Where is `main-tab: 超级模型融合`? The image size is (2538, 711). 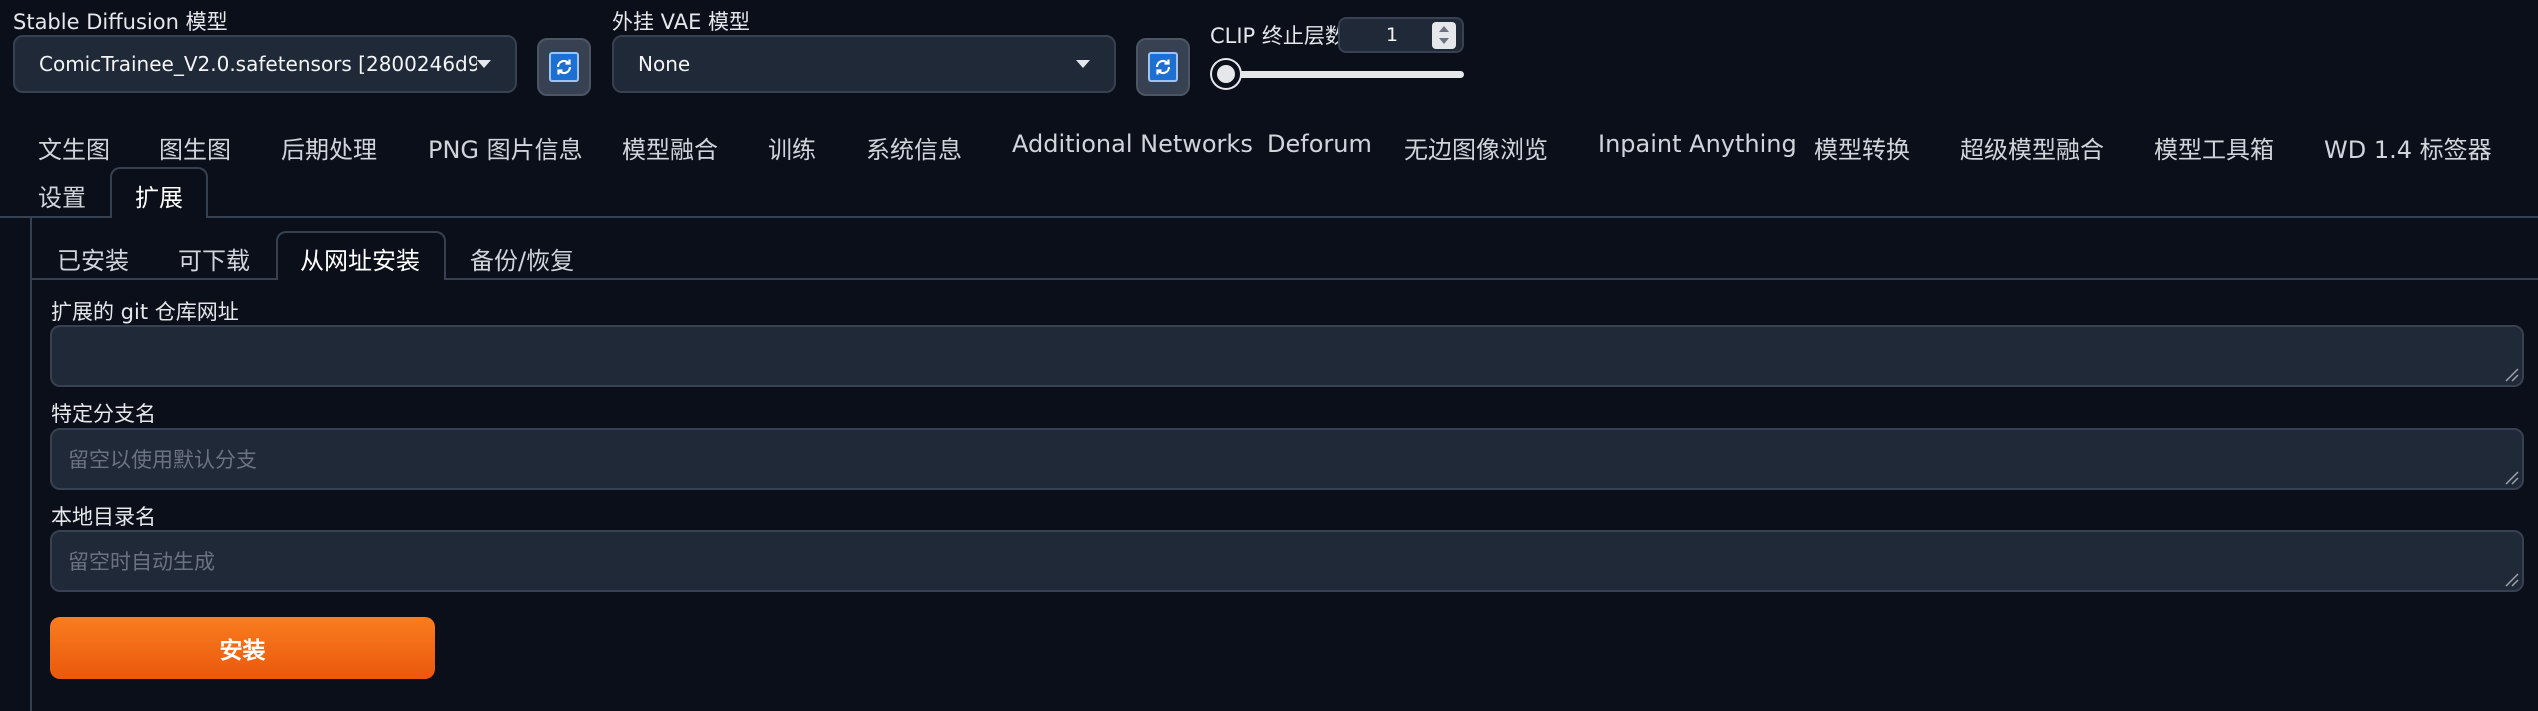
main-tab: 超级模型融合 is located at coordinates (2032, 147).